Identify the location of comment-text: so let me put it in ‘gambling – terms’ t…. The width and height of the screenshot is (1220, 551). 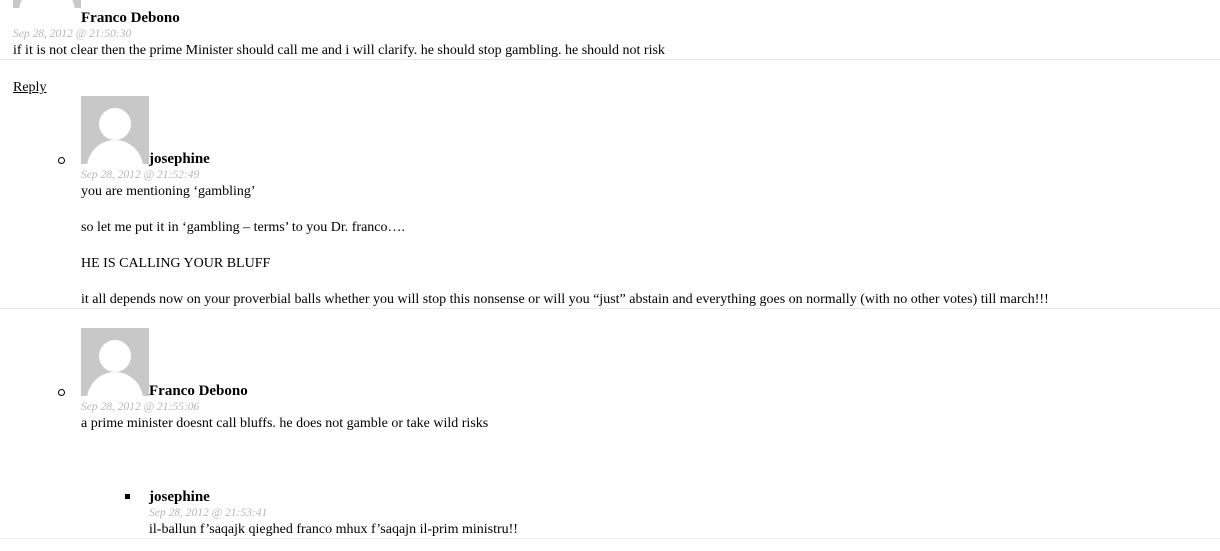
(243, 227).